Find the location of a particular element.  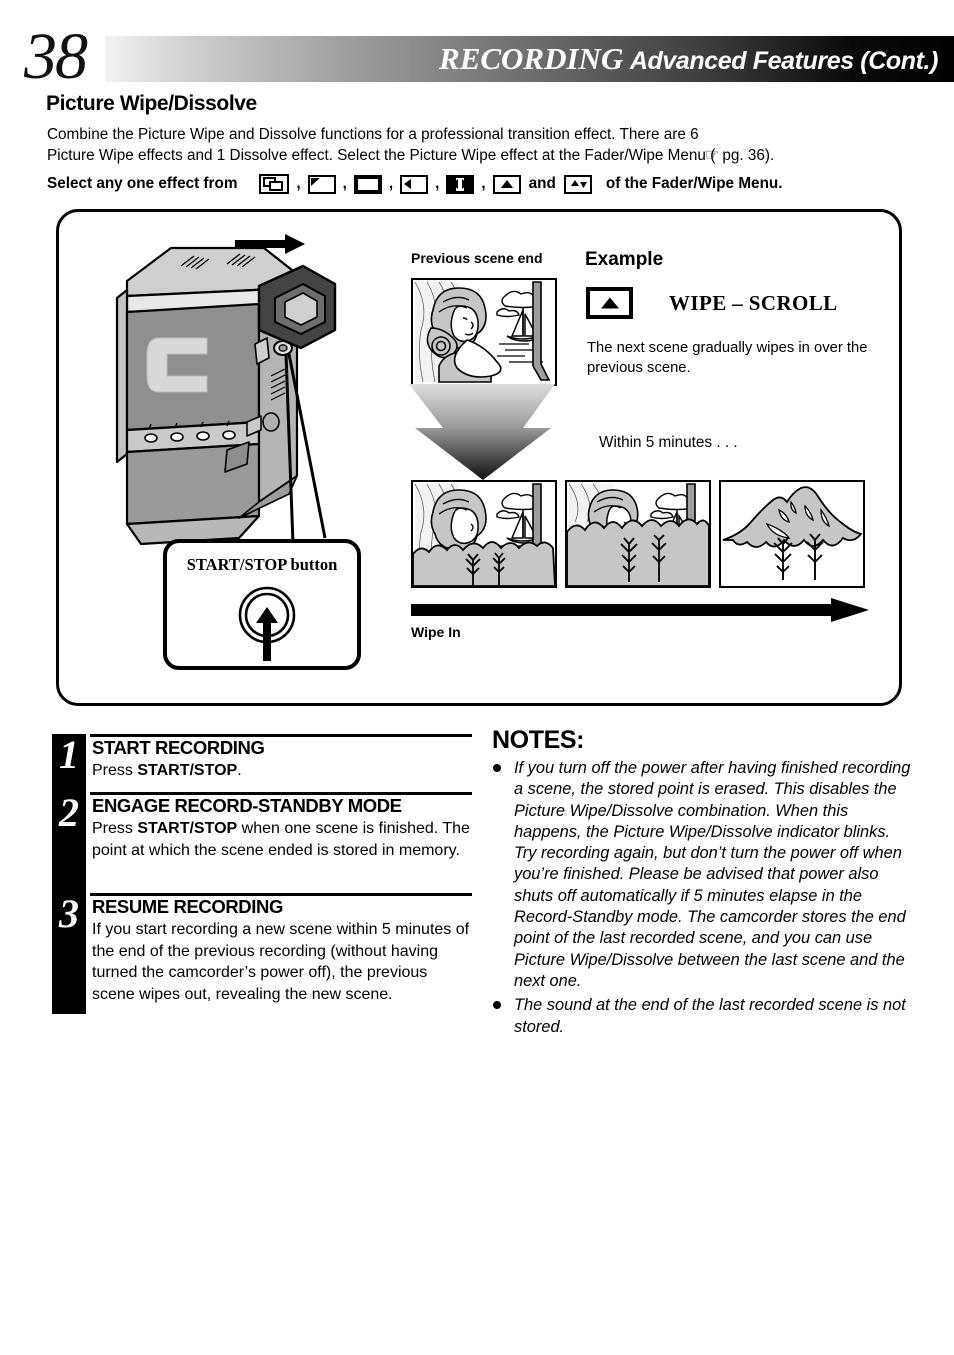

page-reference: ☞ pg. 36). is located at coordinates (739, 155).